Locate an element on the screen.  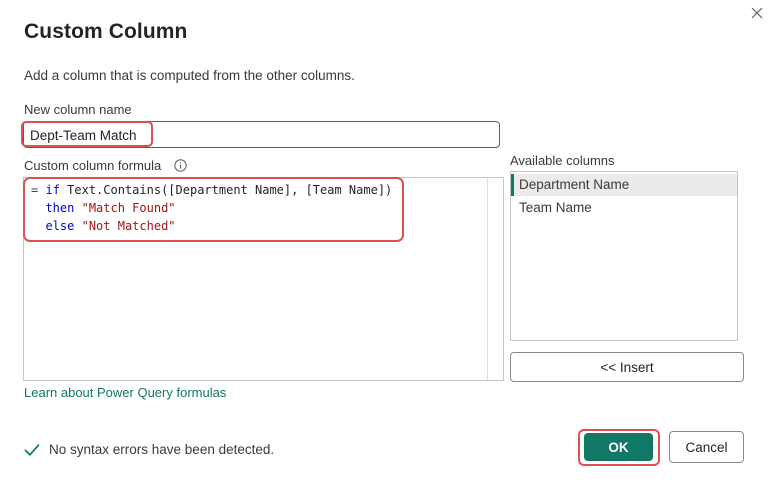
column-item-department-name: Department Name is located at coordinates (624, 185).